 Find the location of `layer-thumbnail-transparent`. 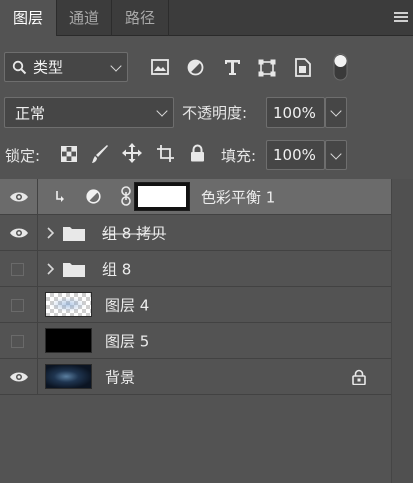

layer-thumbnail-transparent is located at coordinates (68, 304).